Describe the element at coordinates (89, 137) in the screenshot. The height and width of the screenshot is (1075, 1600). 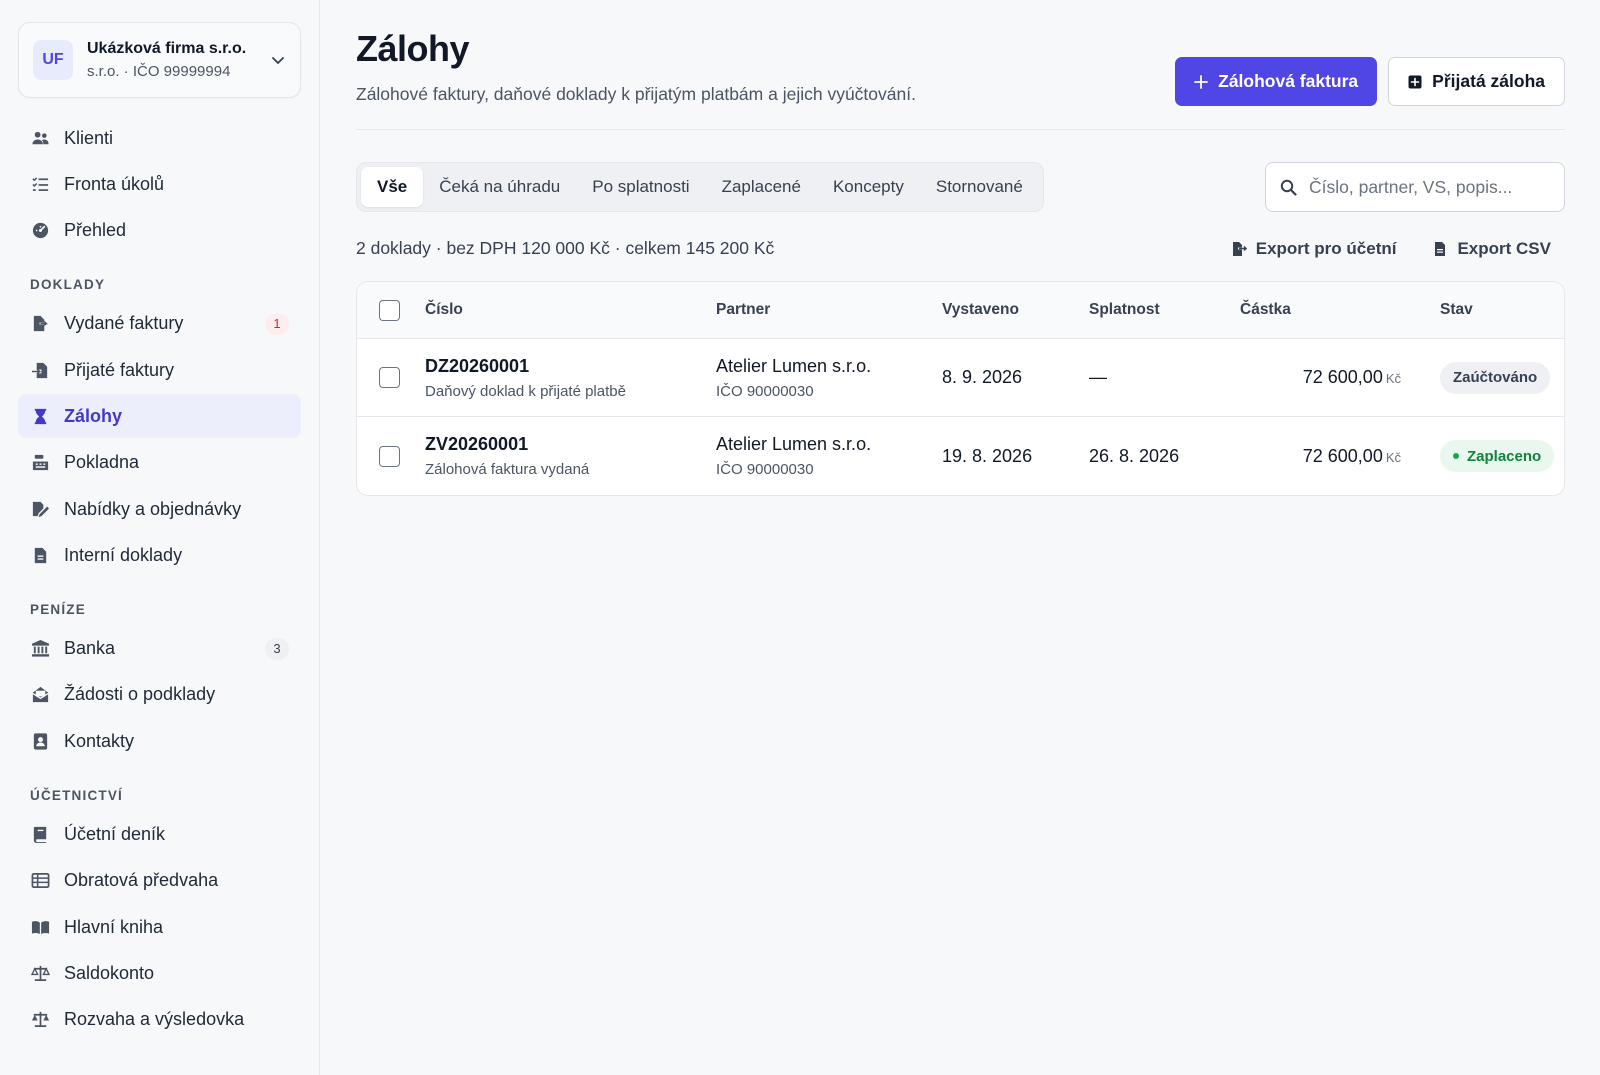
I see `sidebar-item-label: Klienti` at that location.